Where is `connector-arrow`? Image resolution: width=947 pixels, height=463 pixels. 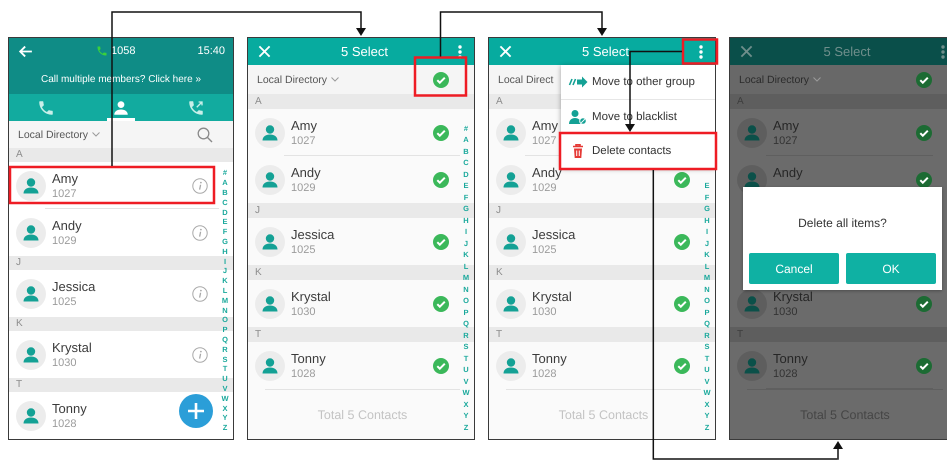 connector-arrow is located at coordinates (838, 450).